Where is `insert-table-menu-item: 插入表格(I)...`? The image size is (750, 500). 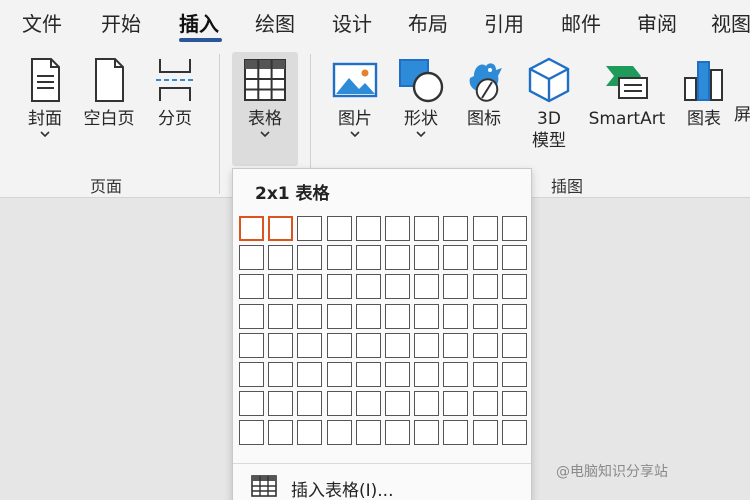 insert-table-menu-item: 插入表格(I)... is located at coordinates (382, 485).